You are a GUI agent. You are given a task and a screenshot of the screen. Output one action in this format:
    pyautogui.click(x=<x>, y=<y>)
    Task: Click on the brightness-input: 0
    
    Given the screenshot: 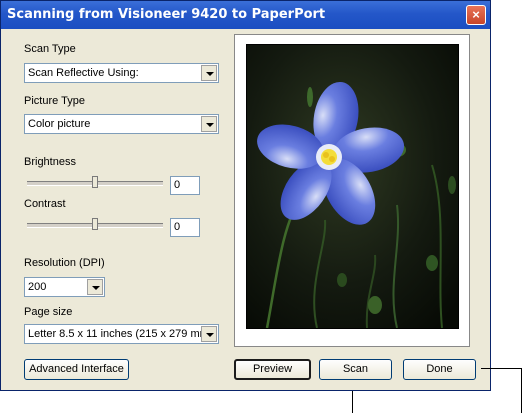 What is the action you would take?
    pyautogui.click(x=185, y=185)
    